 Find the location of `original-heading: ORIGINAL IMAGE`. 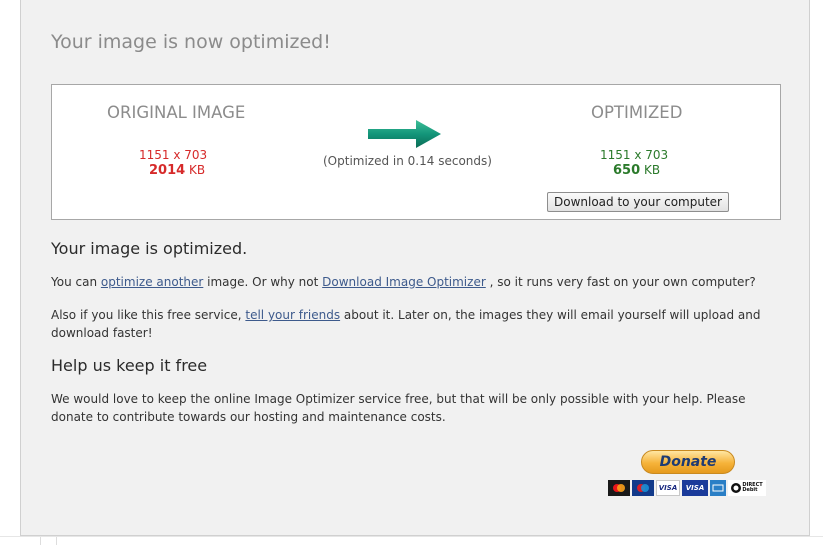

original-heading: ORIGINAL IMAGE is located at coordinates (176, 112).